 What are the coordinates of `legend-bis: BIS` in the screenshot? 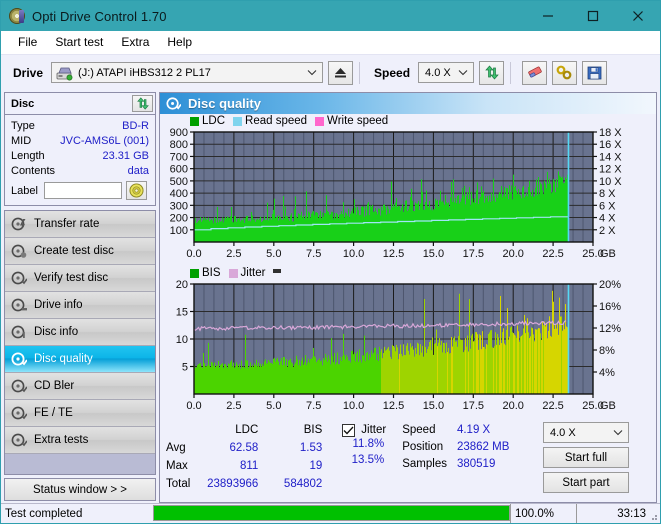 It's located at (205, 273).